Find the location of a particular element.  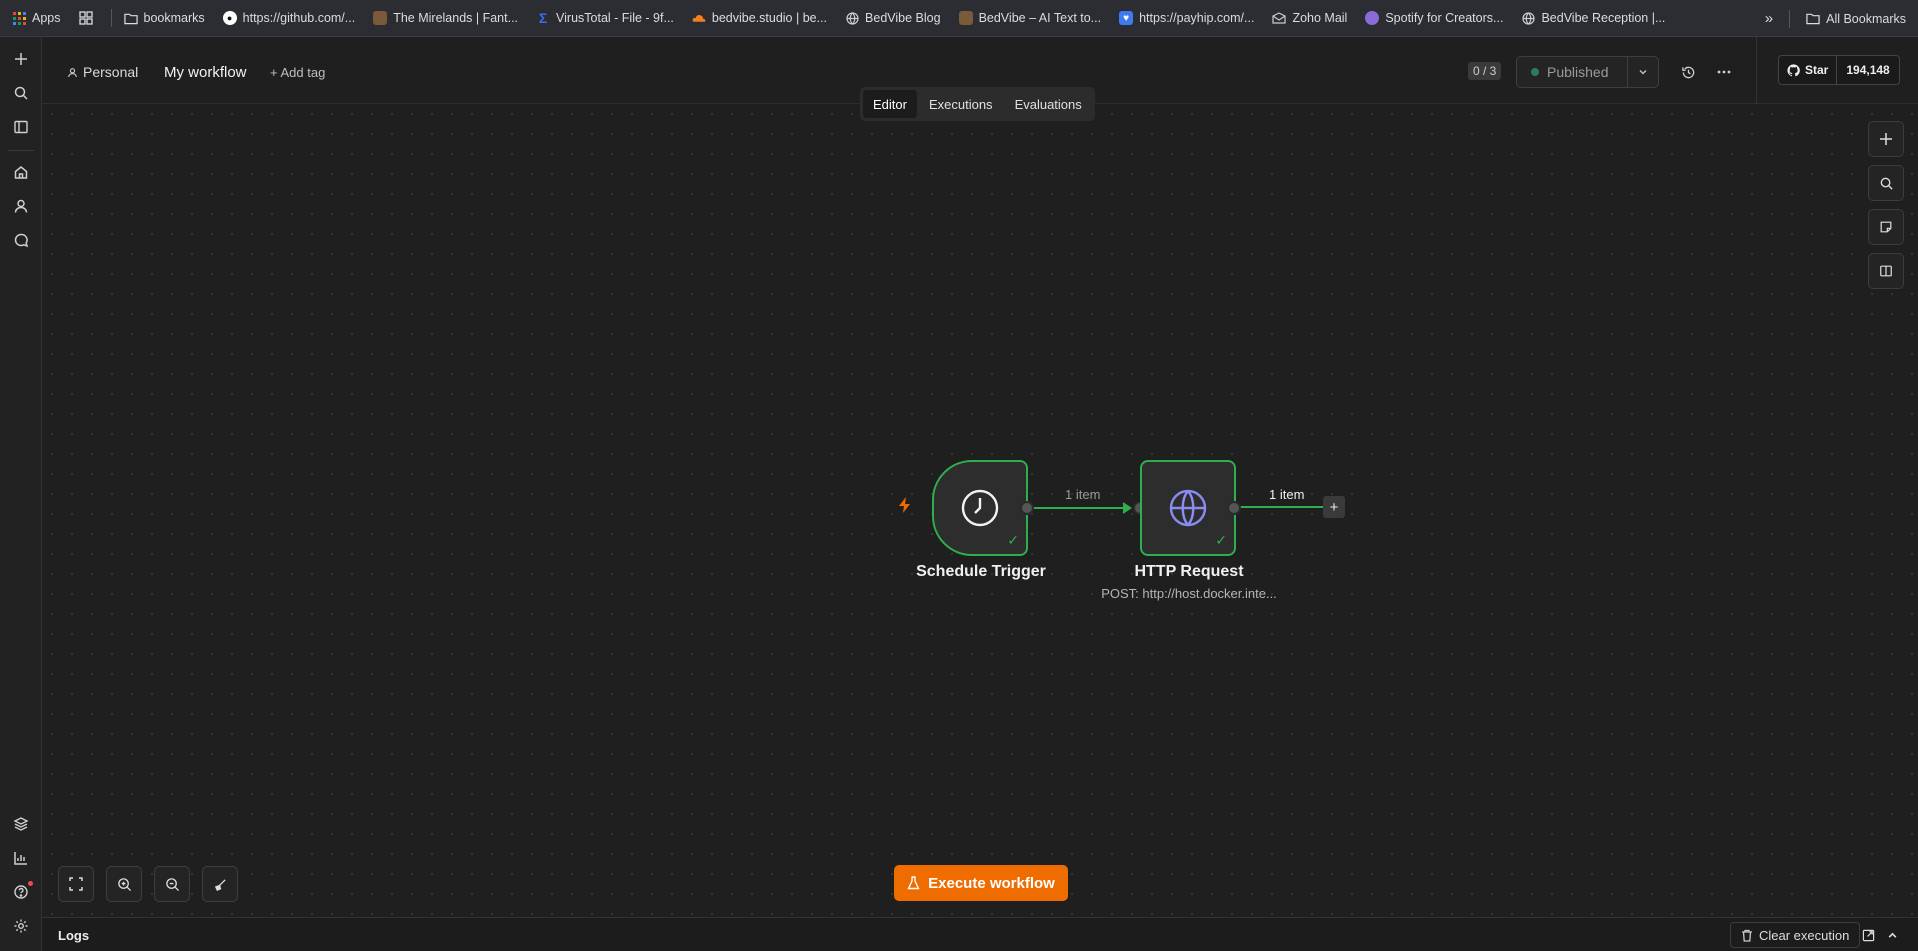

clock-icon is located at coordinates (980, 508).